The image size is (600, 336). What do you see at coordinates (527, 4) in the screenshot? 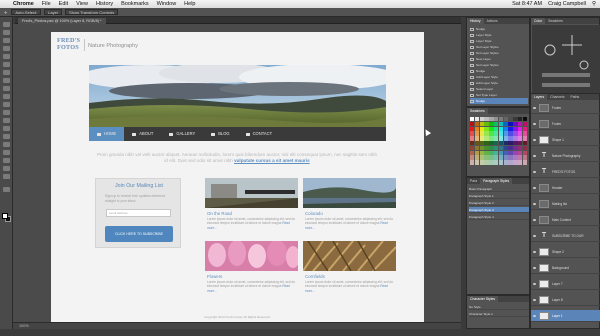
I see `clock: Sat 8:47 AM` at bounding box center [527, 4].